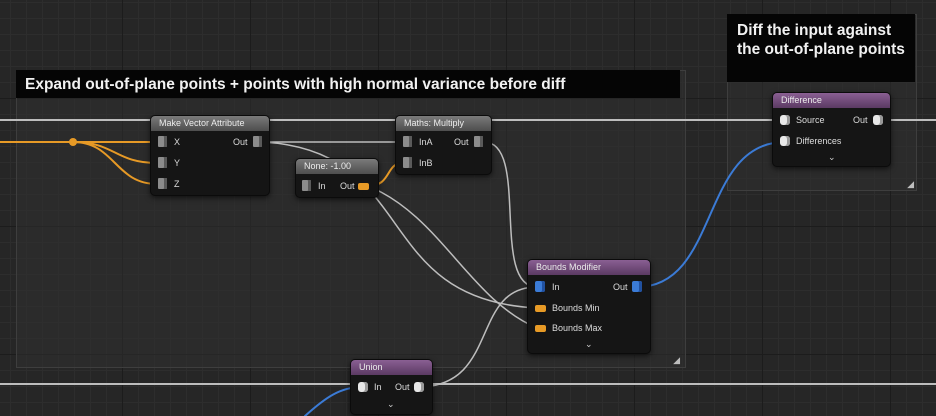  What do you see at coordinates (810, 120) in the screenshot?
I see `pin-label: Source` at bounding box center [810, 120].